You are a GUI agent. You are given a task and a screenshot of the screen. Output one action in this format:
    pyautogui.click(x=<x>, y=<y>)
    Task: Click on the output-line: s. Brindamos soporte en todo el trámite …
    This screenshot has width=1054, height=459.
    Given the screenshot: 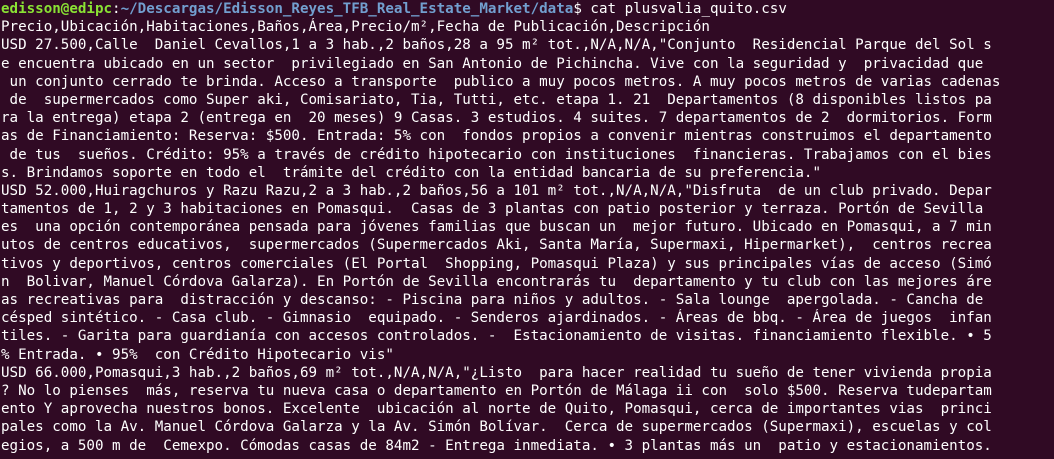 What is the action you would take?
    pyautogui.click(x=411, y=172)
    